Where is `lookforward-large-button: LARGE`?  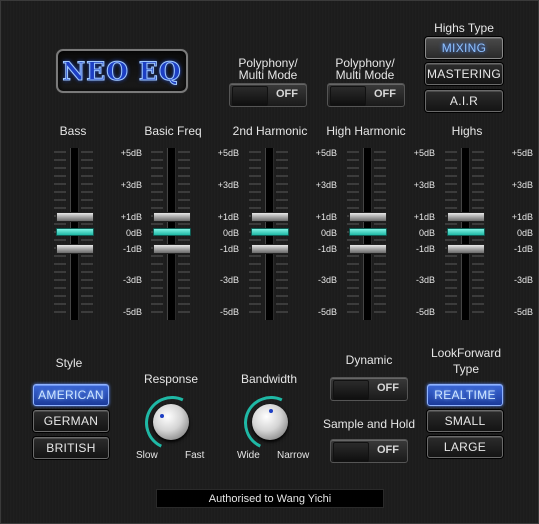
lookforward-large-button: LARGE is located at coordinates (465, 447).